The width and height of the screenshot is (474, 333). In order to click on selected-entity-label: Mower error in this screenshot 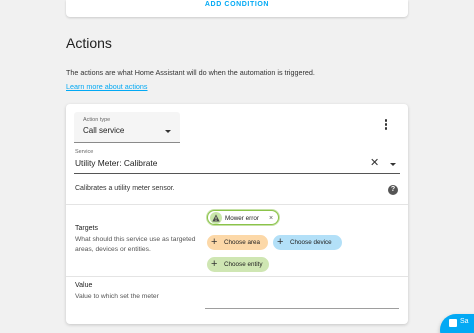, I will do `click(242, 218)`.